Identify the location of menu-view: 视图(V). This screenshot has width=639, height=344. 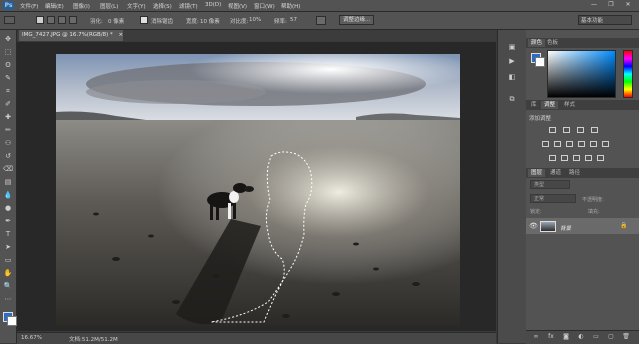
(237, 6).